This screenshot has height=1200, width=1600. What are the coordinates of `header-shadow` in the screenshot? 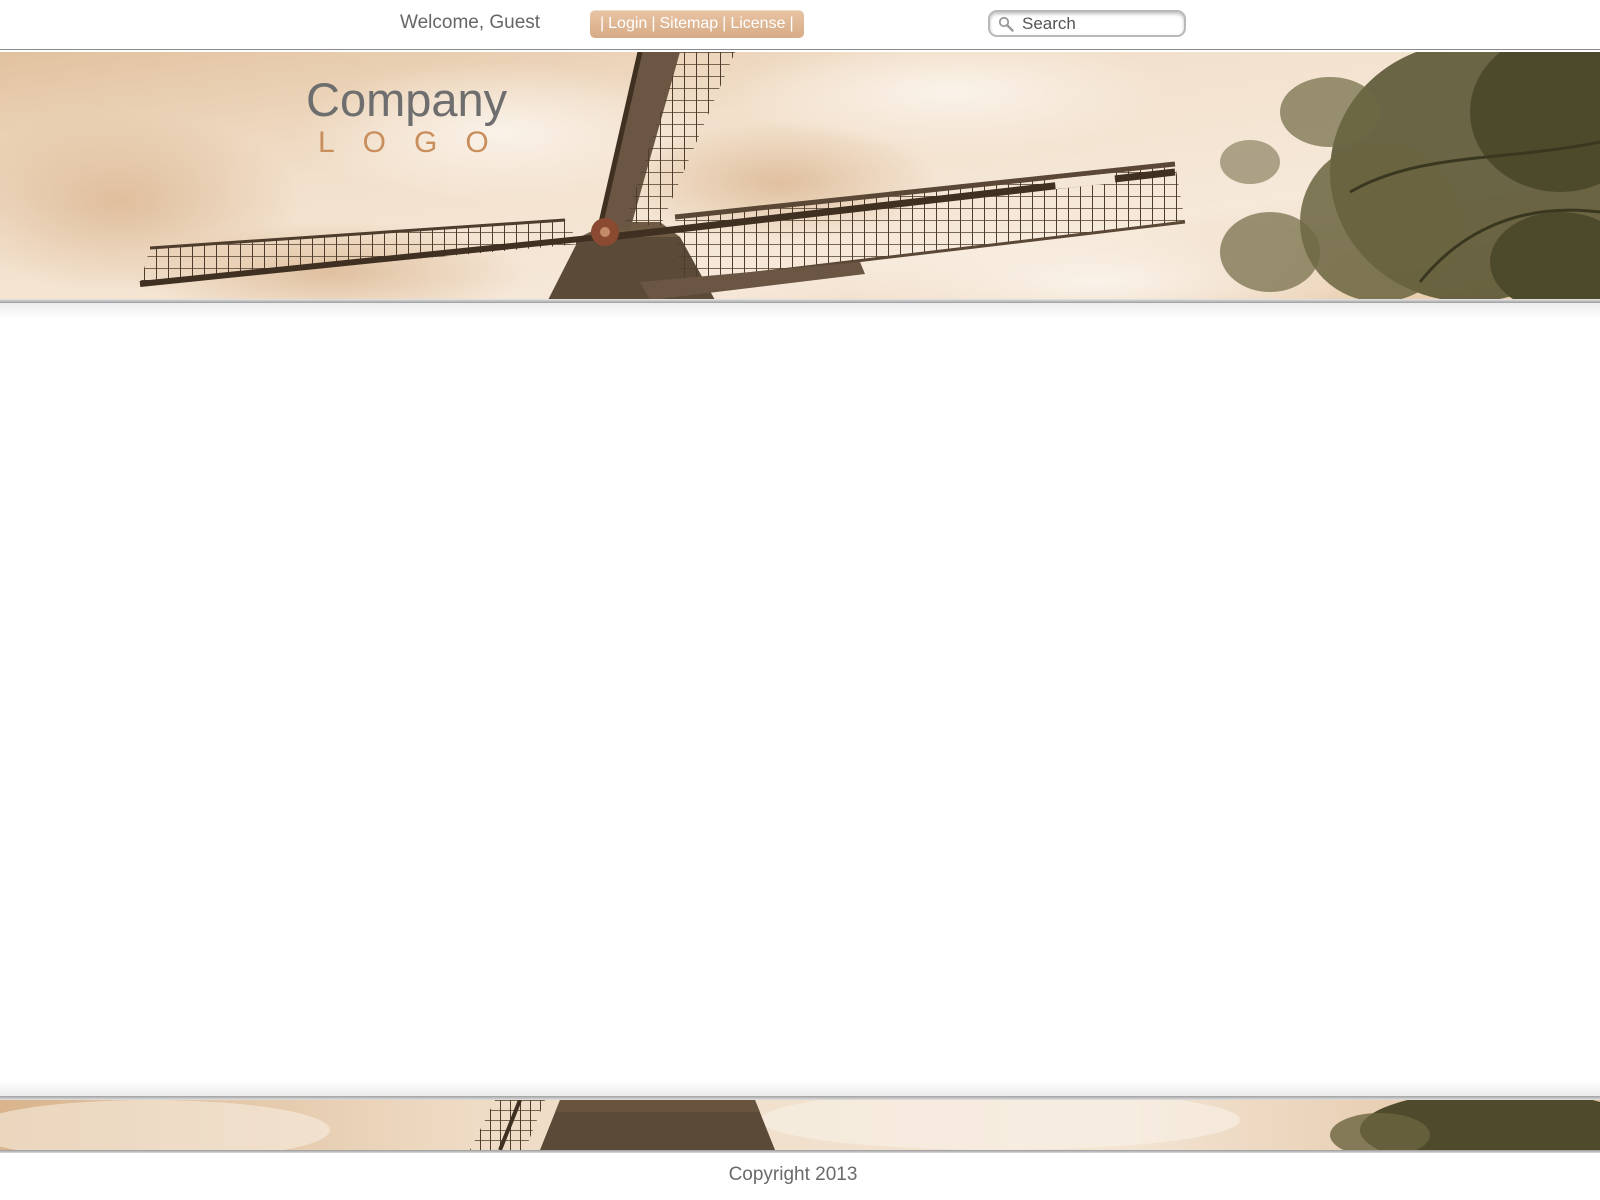 It's located at (800, 311).